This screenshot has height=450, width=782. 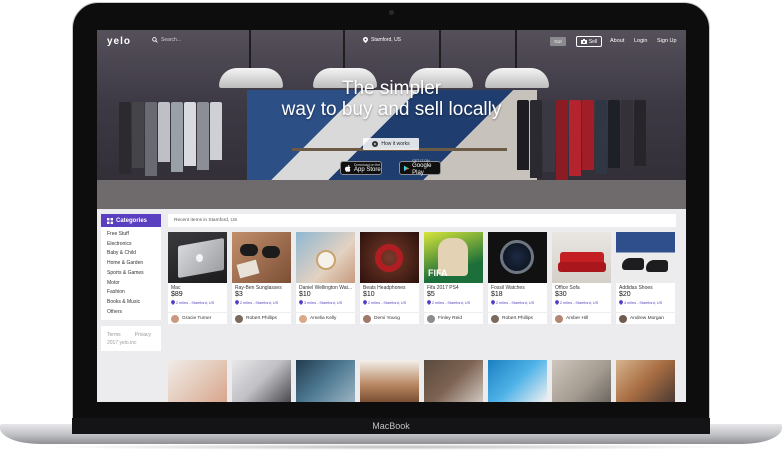 What do you see at coordinates (131, 220) in the screenshot?
I see `categories-header: Categories` at bounding box center [131, 220].